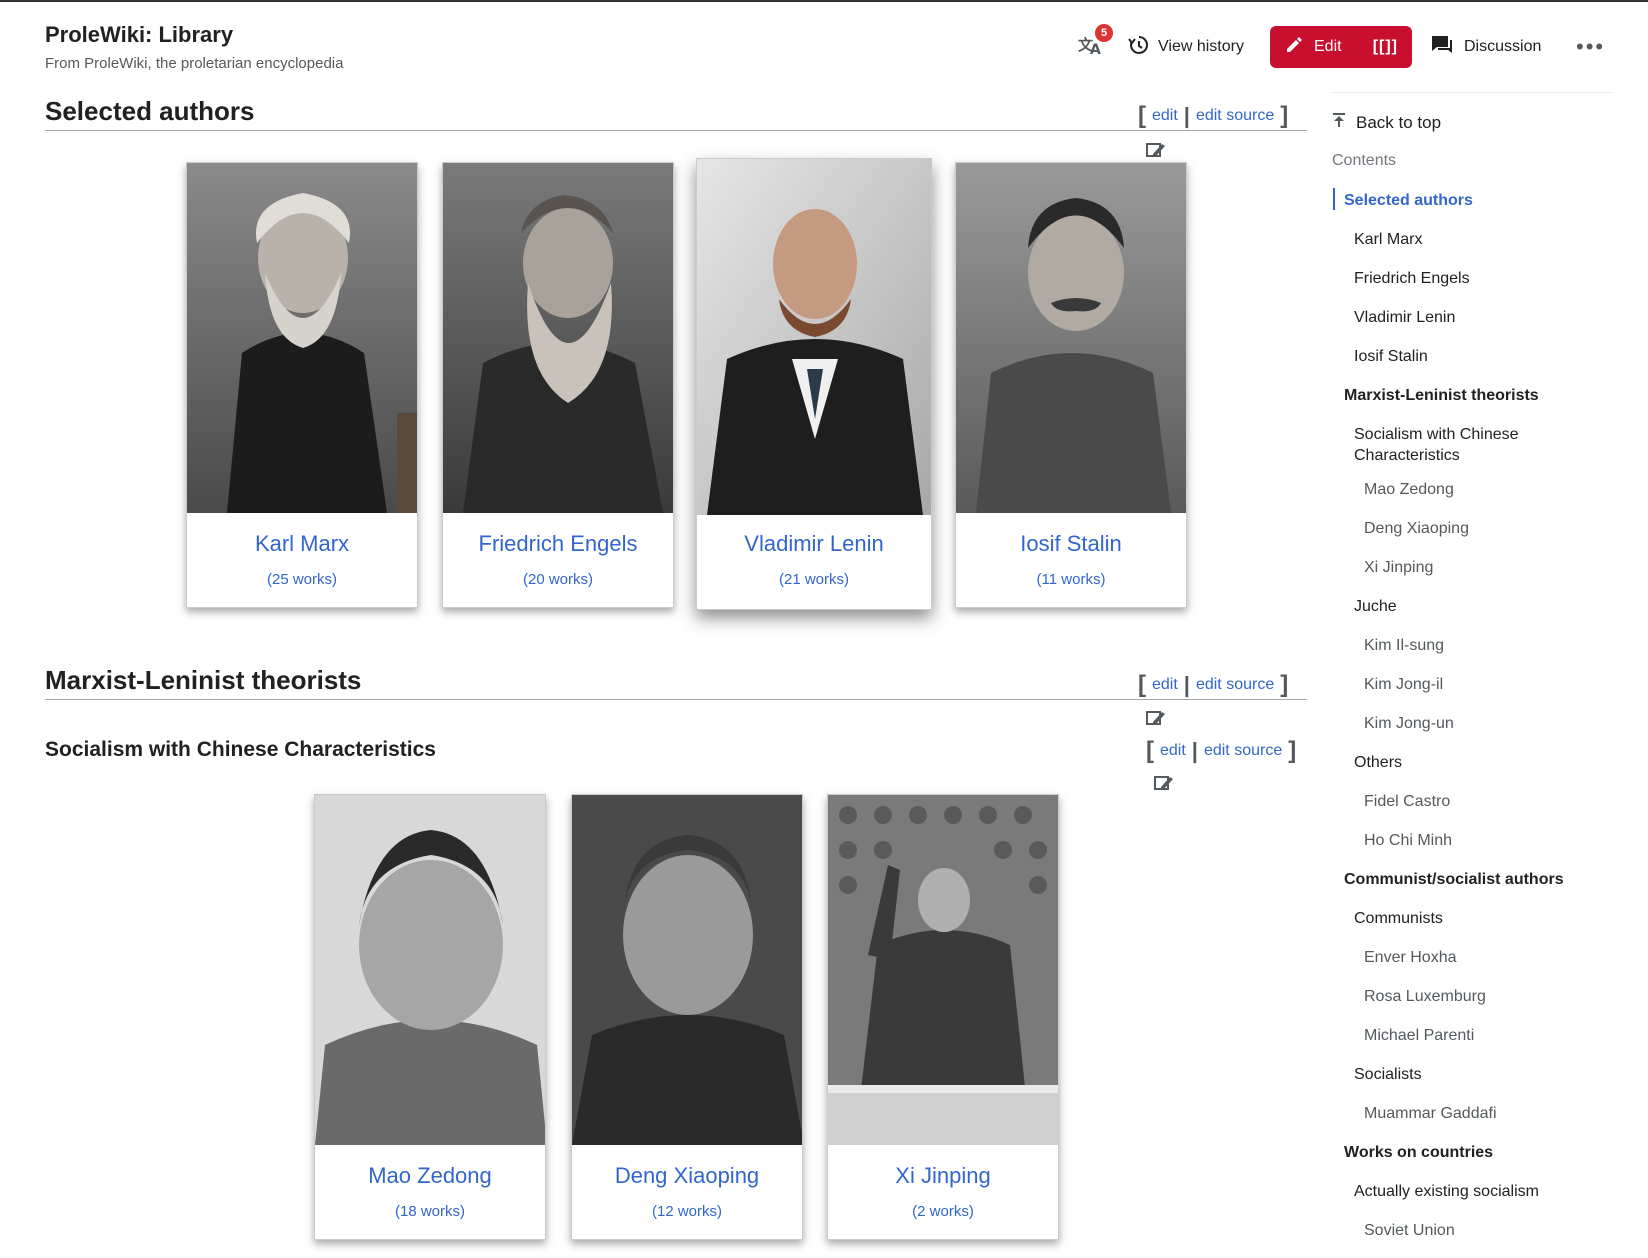  I want to click on history-icon, so click(1139, 47).